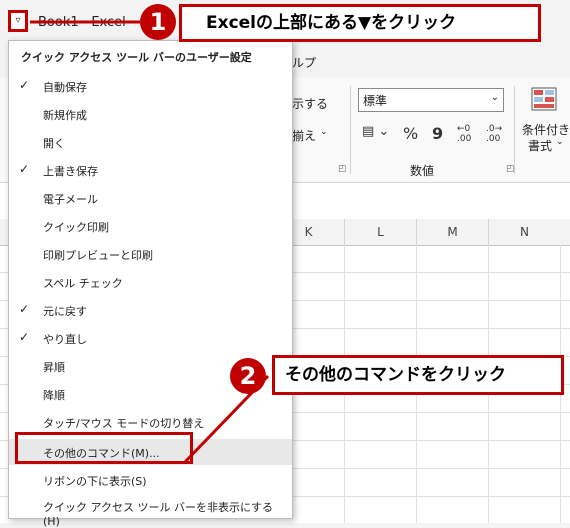  Describe the element at coordinates (418, 375) in the screenshot. I see `step2-callout: その他のコマンドをクリック` at that location.